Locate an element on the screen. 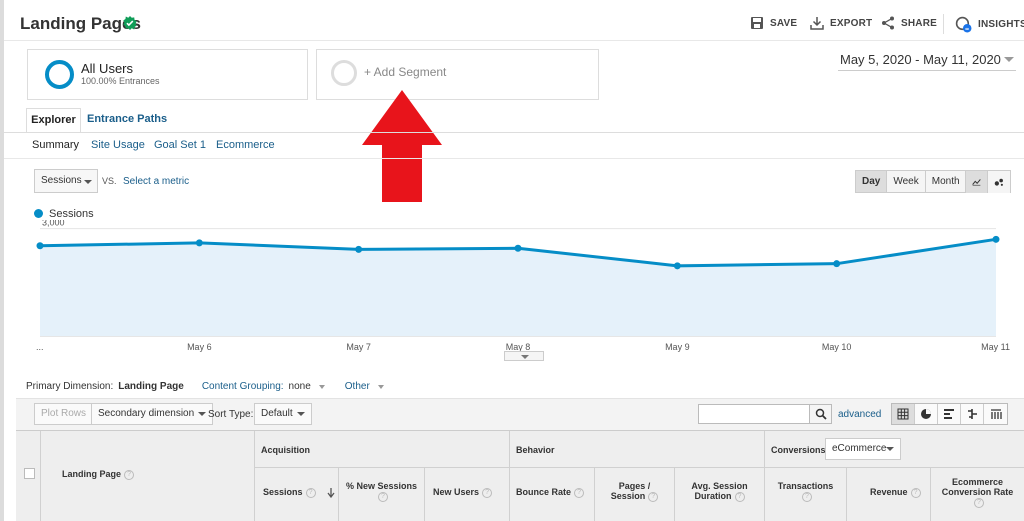 This screenshot has width=1024, height=521. x-tick-label: May 7 is located at coordinates (358, 347).